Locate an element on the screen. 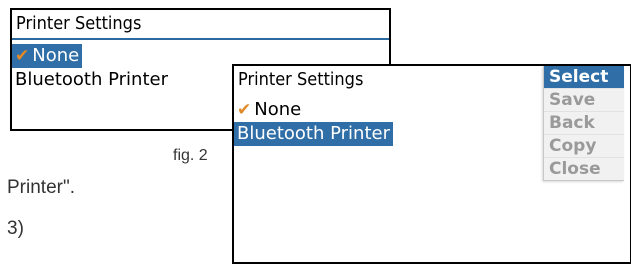  menu-item-back: Back is located at coordinates (584, 123).